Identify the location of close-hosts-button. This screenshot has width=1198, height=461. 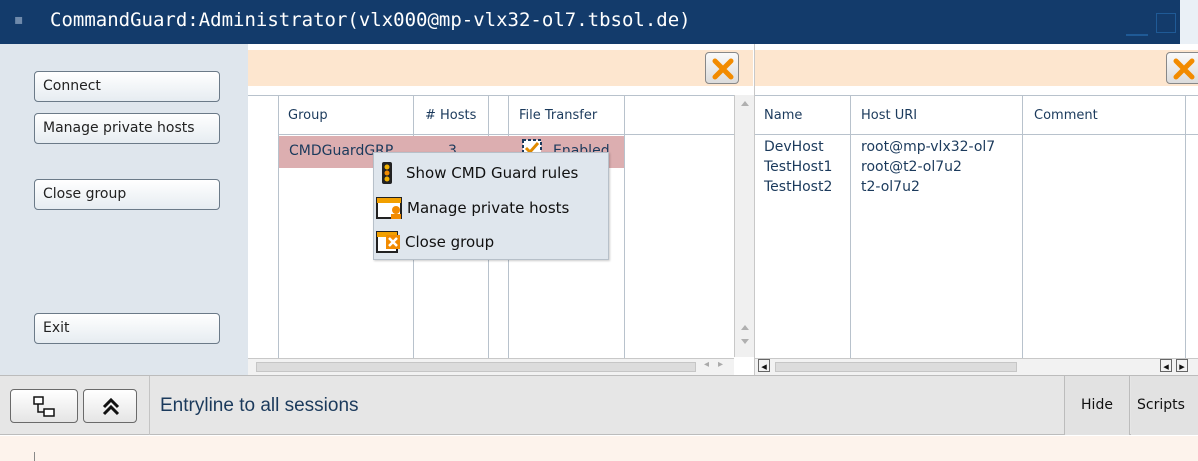
(1182, 68).